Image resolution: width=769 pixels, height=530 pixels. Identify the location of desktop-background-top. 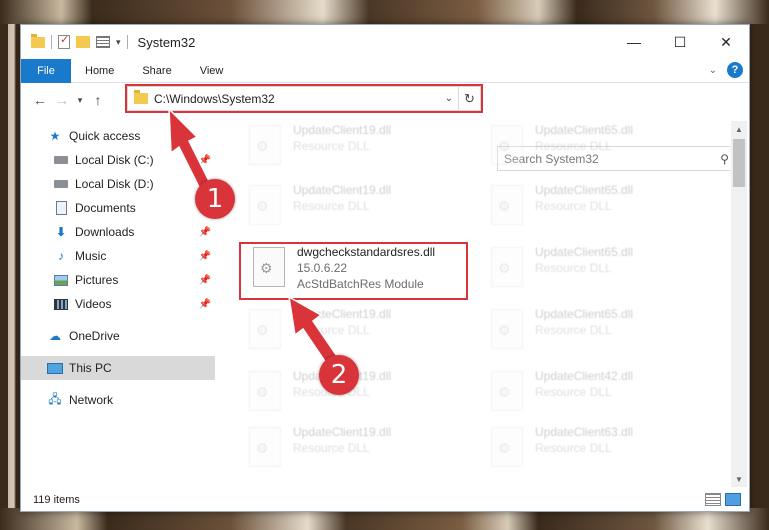
(384, 12).